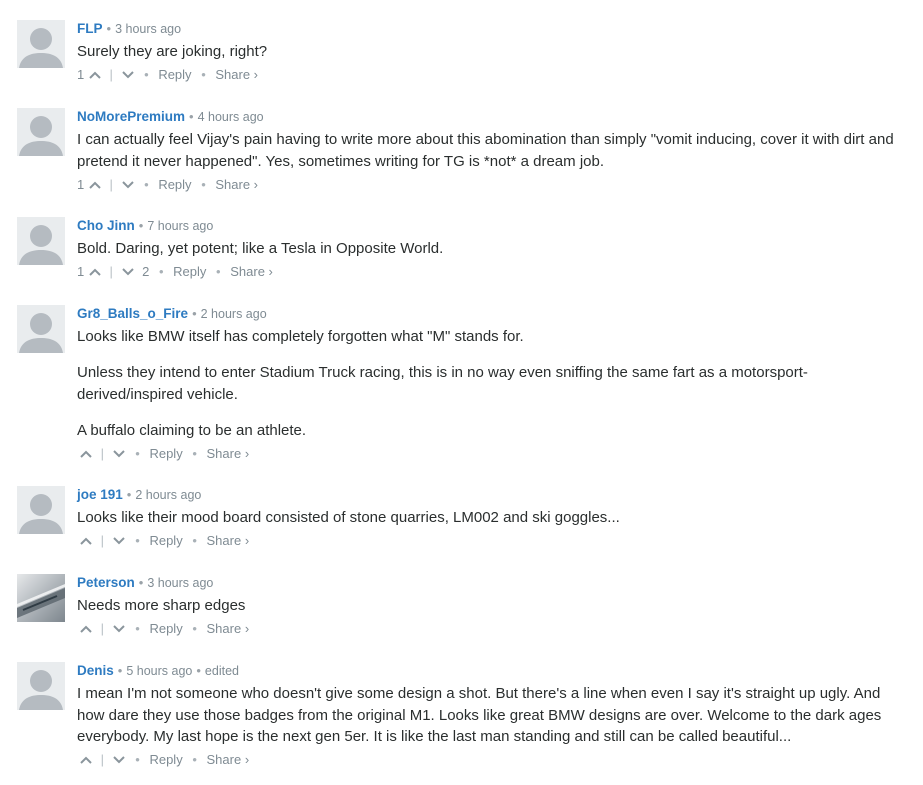 Image resolution: width=923 pixels, height=785 pixels. What do you see at coordinates (106, 582) in the screenshot?
I see `comment-author: Peterson` at bounding box center [106, 582].